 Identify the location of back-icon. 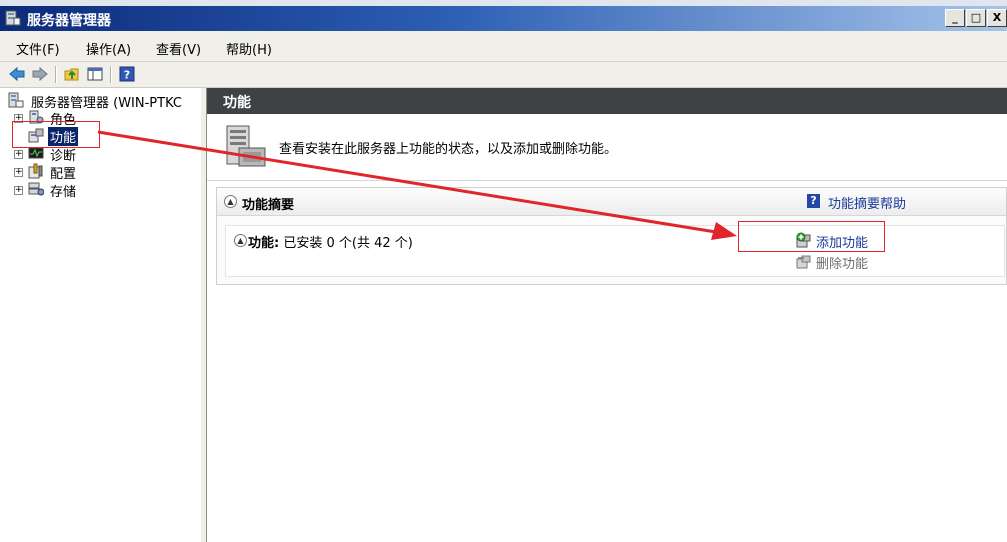
(17, 74).